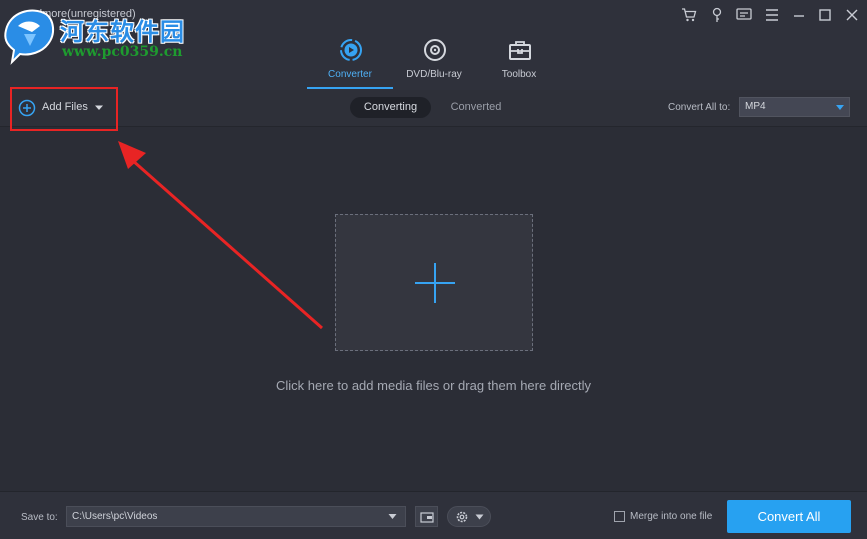  What do you see at coordinates (689, 15) in the screenshot?
I see `cart-icon` at bounding box center [689, 15].